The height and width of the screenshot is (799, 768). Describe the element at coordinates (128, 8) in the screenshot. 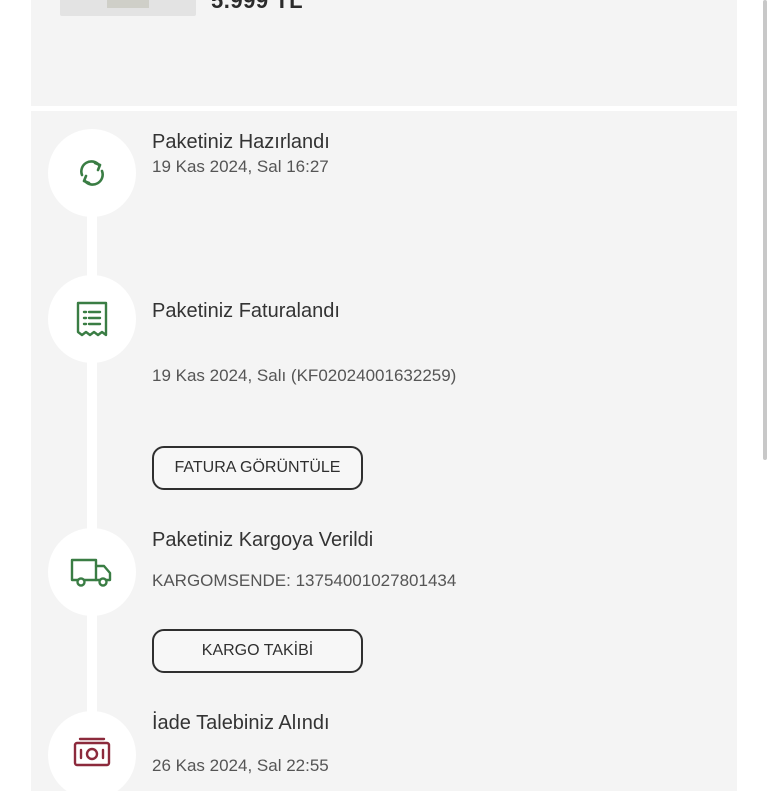

I see `product-image` at that location.